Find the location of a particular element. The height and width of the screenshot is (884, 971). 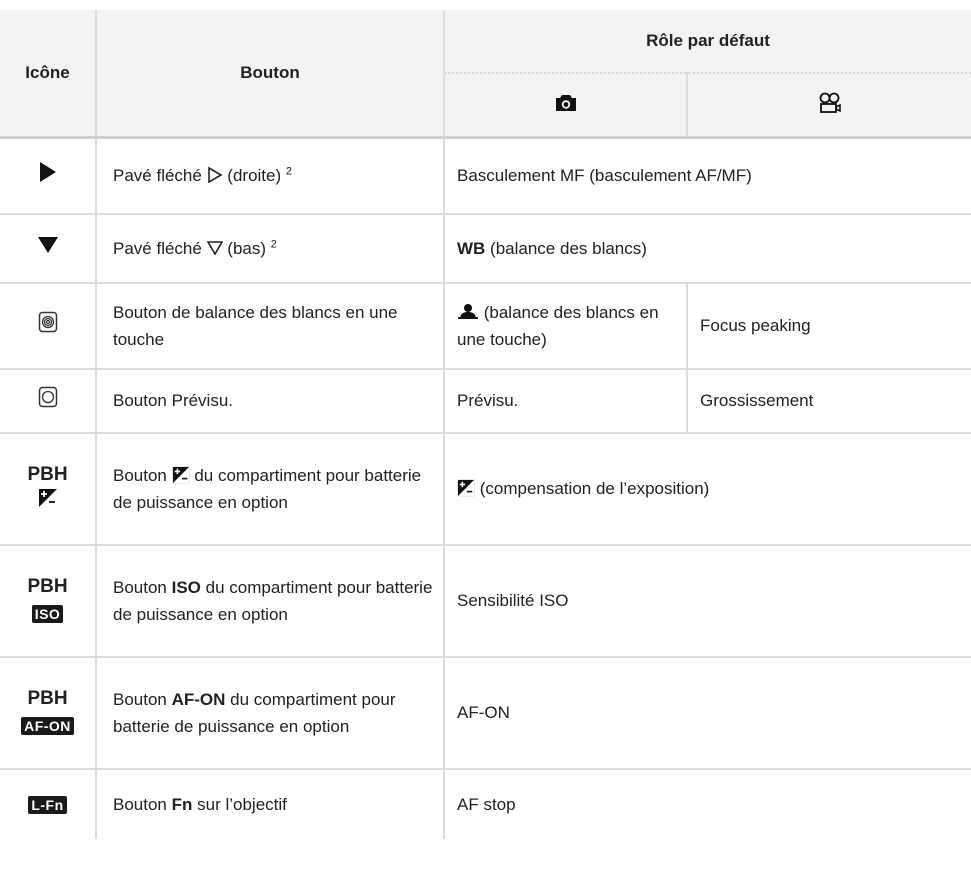

role-cell: (compensation de l’exposition) is located at coordinates (707, 489).